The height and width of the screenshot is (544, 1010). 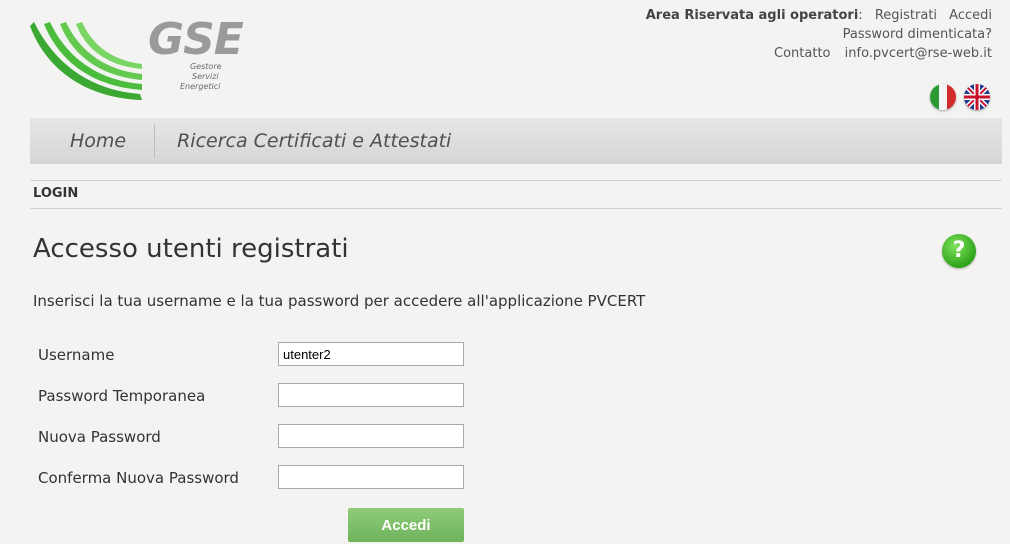 I want to click on logo-sub-servizi: Servizi, so click(x=205, y=76).